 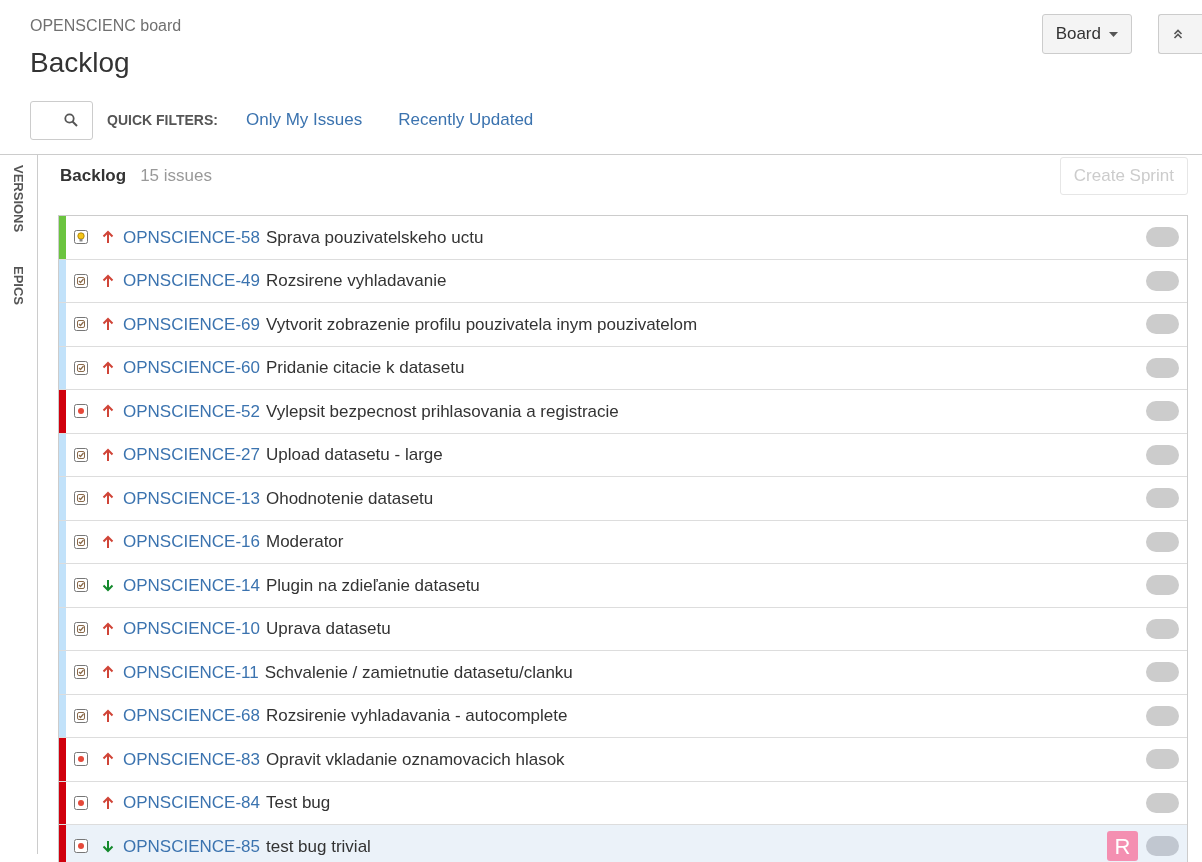 What do you see at coordinates (623, 281) in the screenshot?
I see `issue-row: OPNSCIENCE-49 Rozsirene vyhladavanie` at bounding box center [623, 281].